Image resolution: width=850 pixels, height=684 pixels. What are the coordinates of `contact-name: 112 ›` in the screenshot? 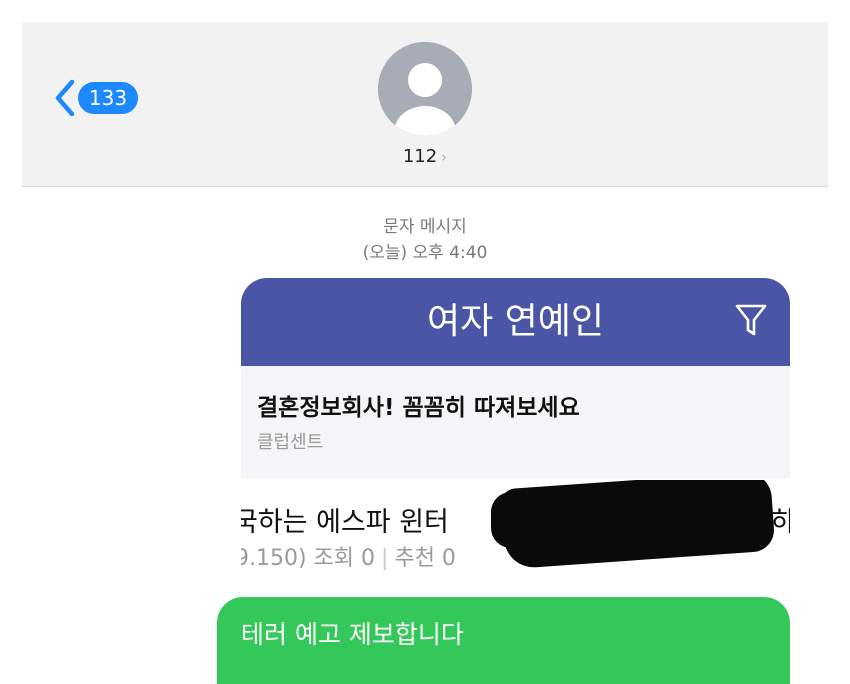 It's located at (425, 156).